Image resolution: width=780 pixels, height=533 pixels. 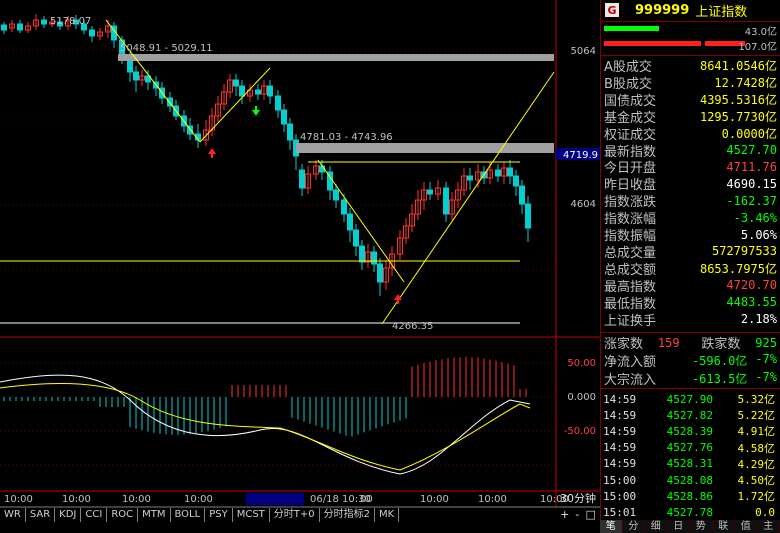 What do you see at coordinates (746, 526) in the screenshot?
I see `panel-tab: 值` at bounding box center [746, 526].